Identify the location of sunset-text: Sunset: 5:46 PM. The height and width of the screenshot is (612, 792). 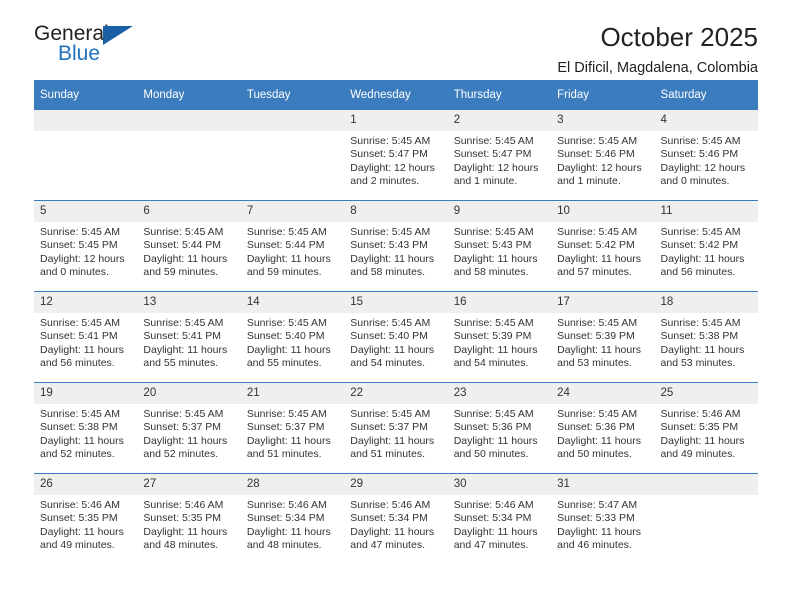
(596, 154).